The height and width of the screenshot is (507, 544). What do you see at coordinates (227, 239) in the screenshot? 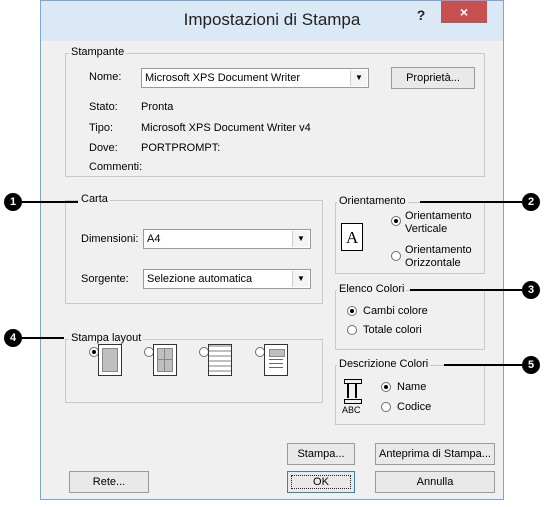
I see `paper-size-select: A4 ▼` at bounding box center [227, 239].